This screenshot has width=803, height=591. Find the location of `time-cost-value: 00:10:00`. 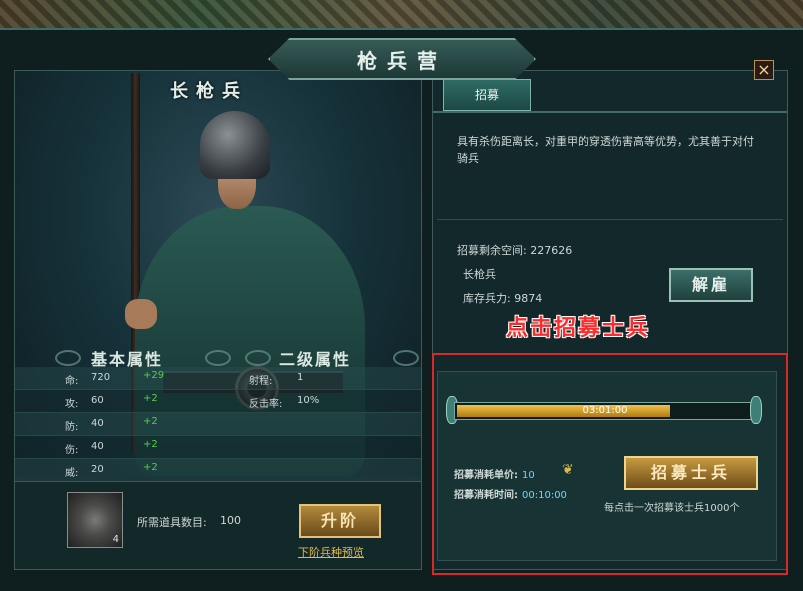

time-cost-value: 00:10:00 is located at coordinates (544, 495).